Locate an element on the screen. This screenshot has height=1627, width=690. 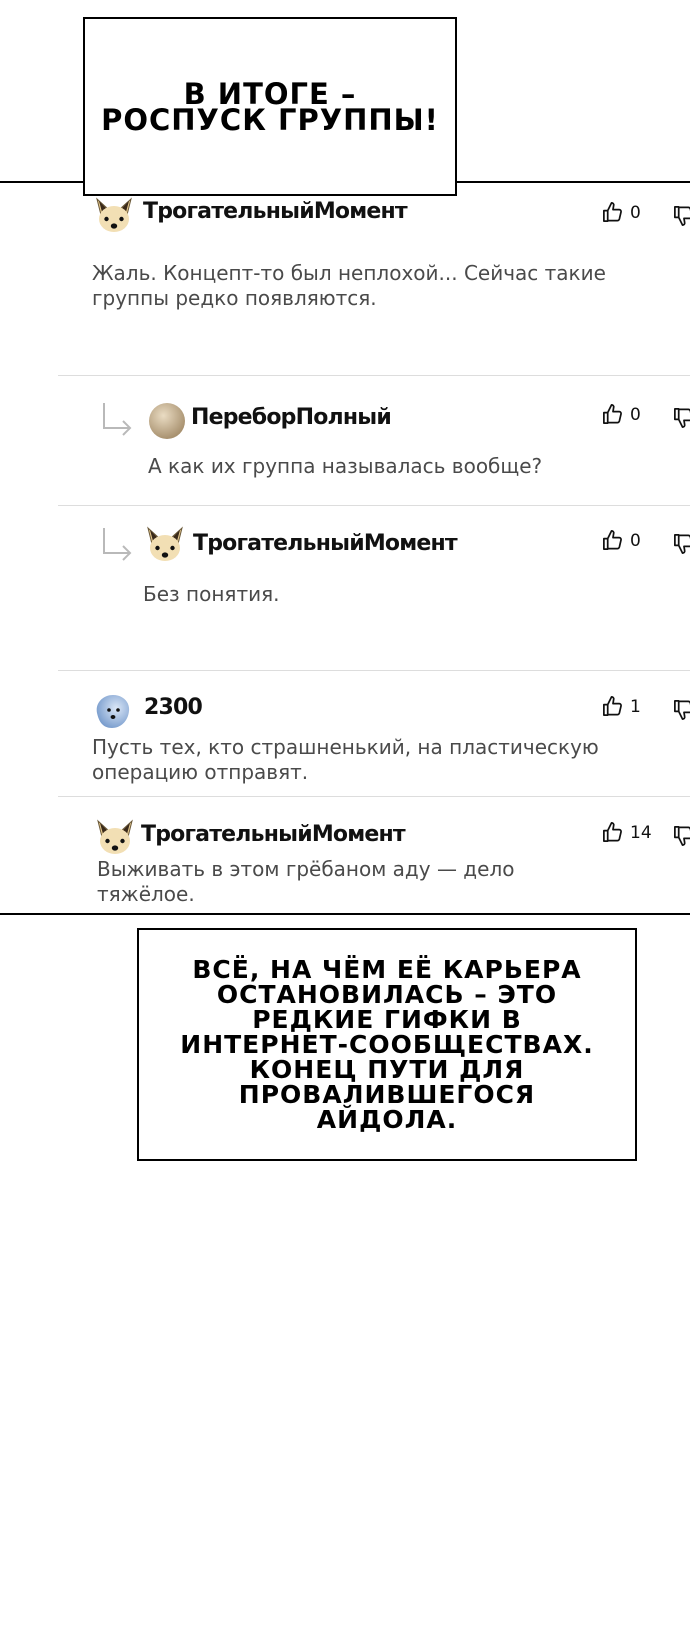
like-count: 14 is located at coordinates (641, 832).